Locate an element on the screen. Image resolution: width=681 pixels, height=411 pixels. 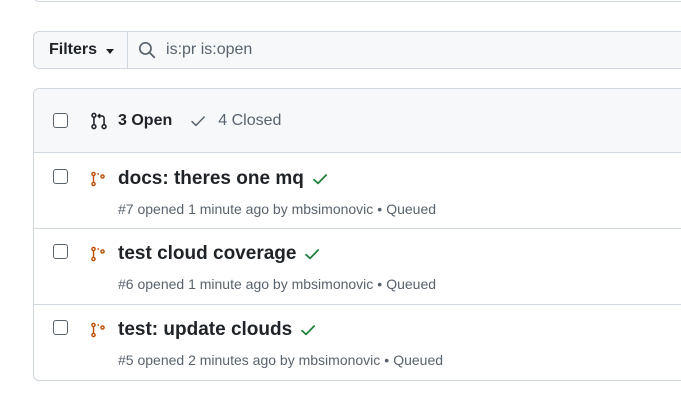
pr-title-link: test: update clouds is located at coordinates (217, 330).